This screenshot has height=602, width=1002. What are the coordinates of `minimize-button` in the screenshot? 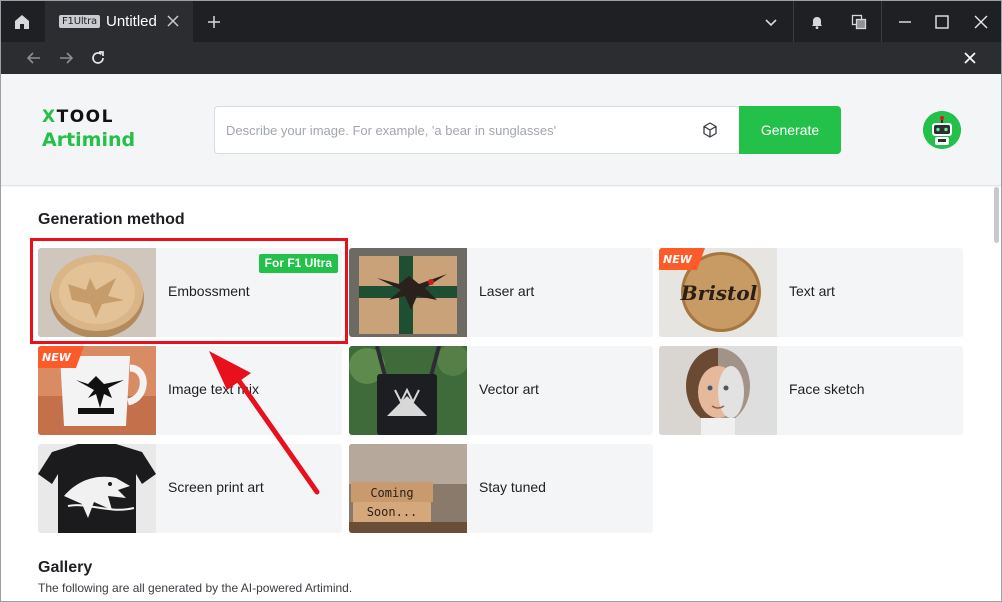 It's located at (905, 21).